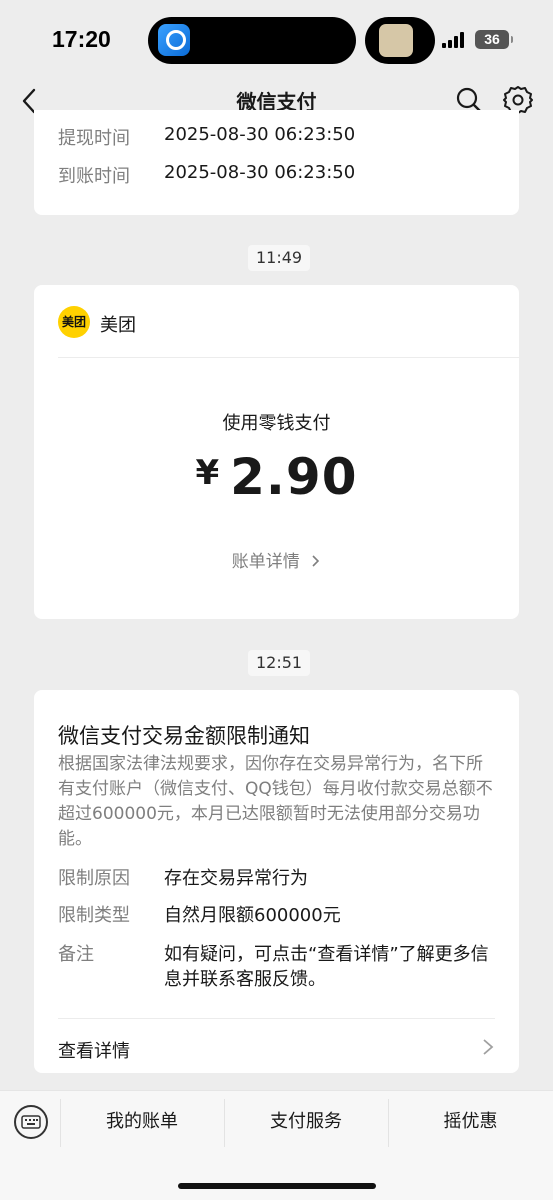 This screenshot has height=1200, width=553. What do you see at coordinates (236, 878) in the screenshot?
I see `row-value: 存在交易异常行为` at bounding box center [236, 878].